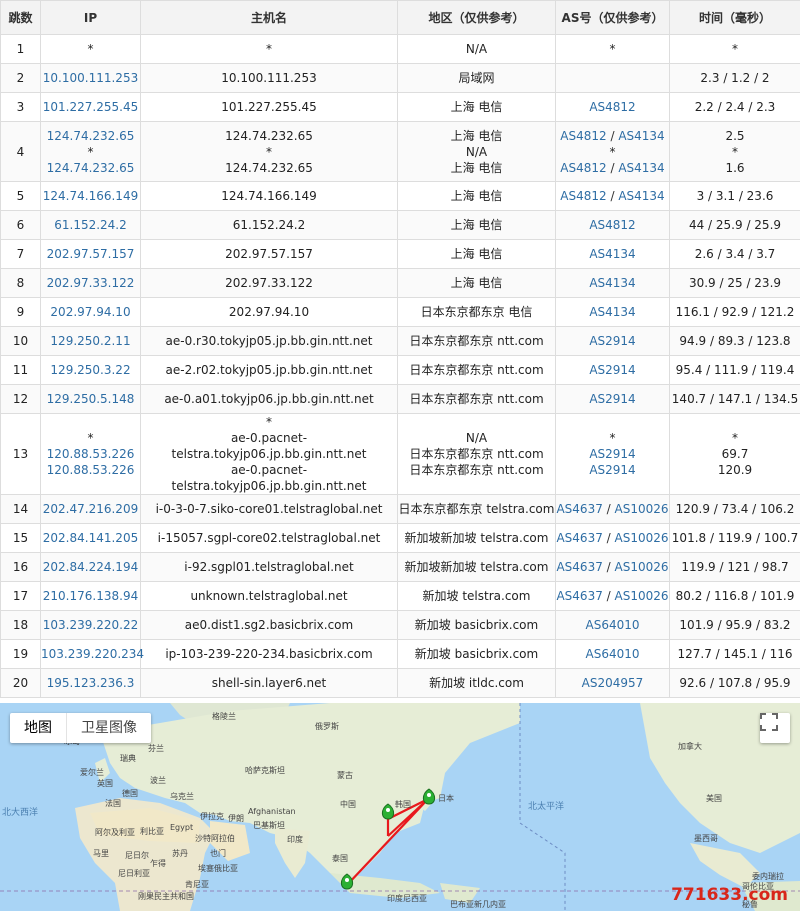  Describe the element at coordinates (90, 683) in the screenshot. I see `ip-link: 195.123.236.3` at that location.